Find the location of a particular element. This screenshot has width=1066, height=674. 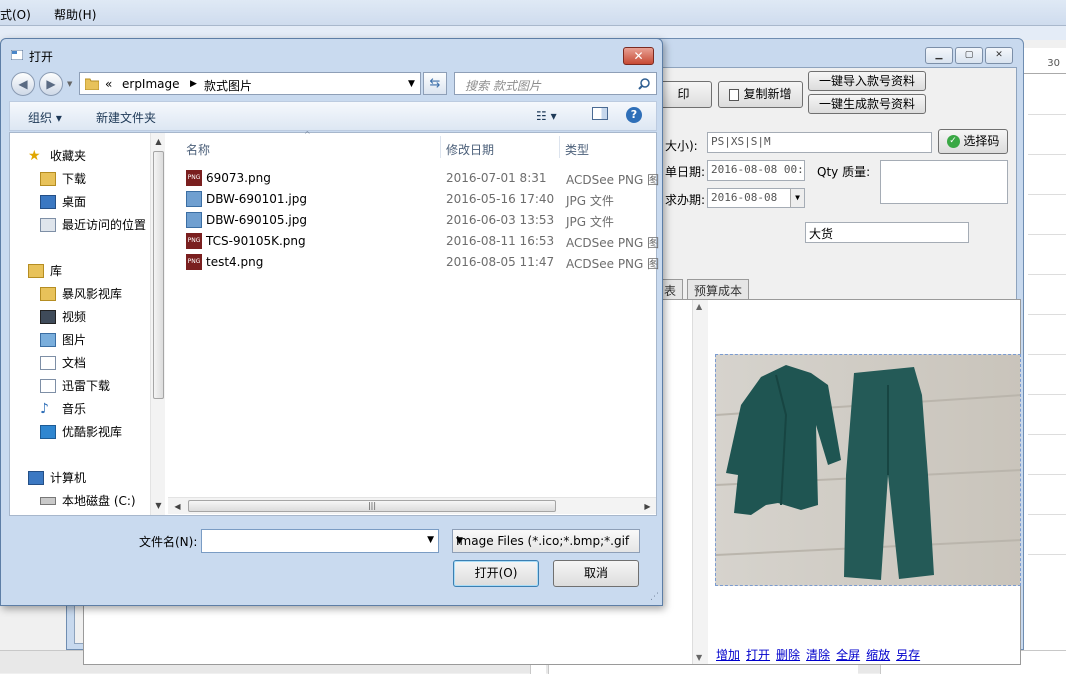

tab-budget-cost: 预算成本 is located at coordinates (718, 289).